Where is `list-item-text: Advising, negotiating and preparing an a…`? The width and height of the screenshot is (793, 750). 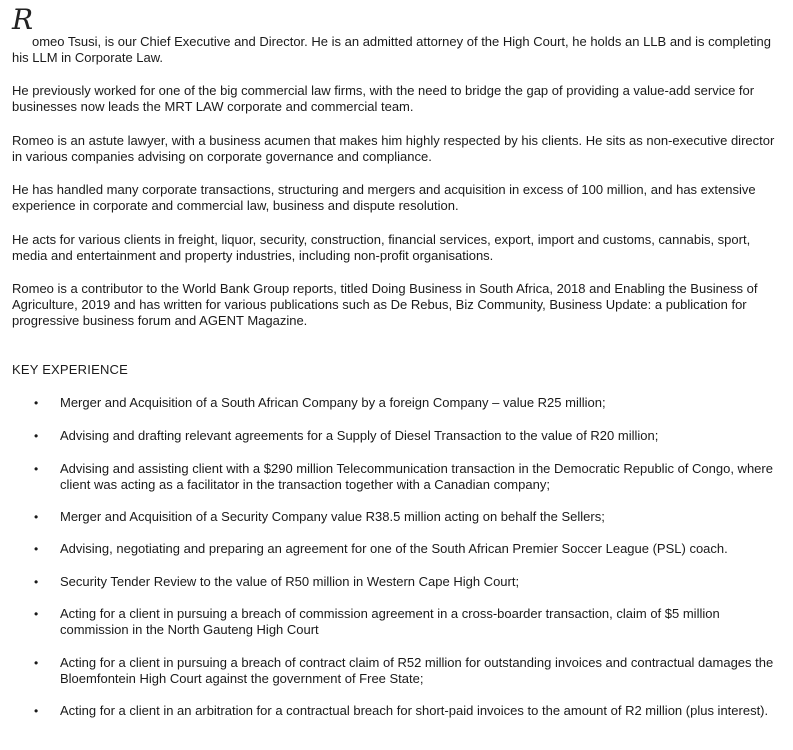 list-item-text: Advising, negotiating and preparing an a… is located at coordinates (394, 548).